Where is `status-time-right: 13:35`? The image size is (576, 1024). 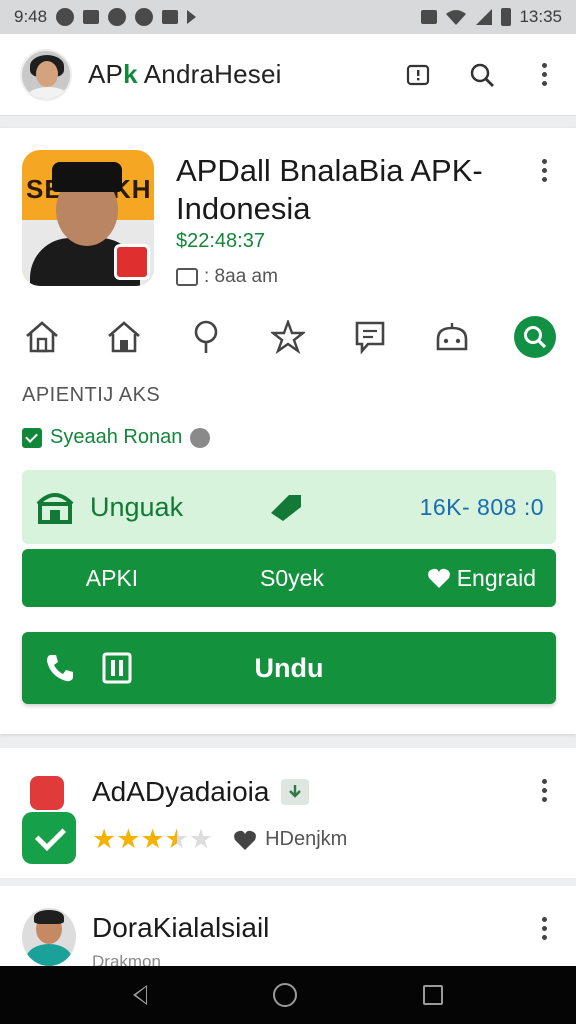
status-time-right: 13:35 is located at coordinates (540, 16).